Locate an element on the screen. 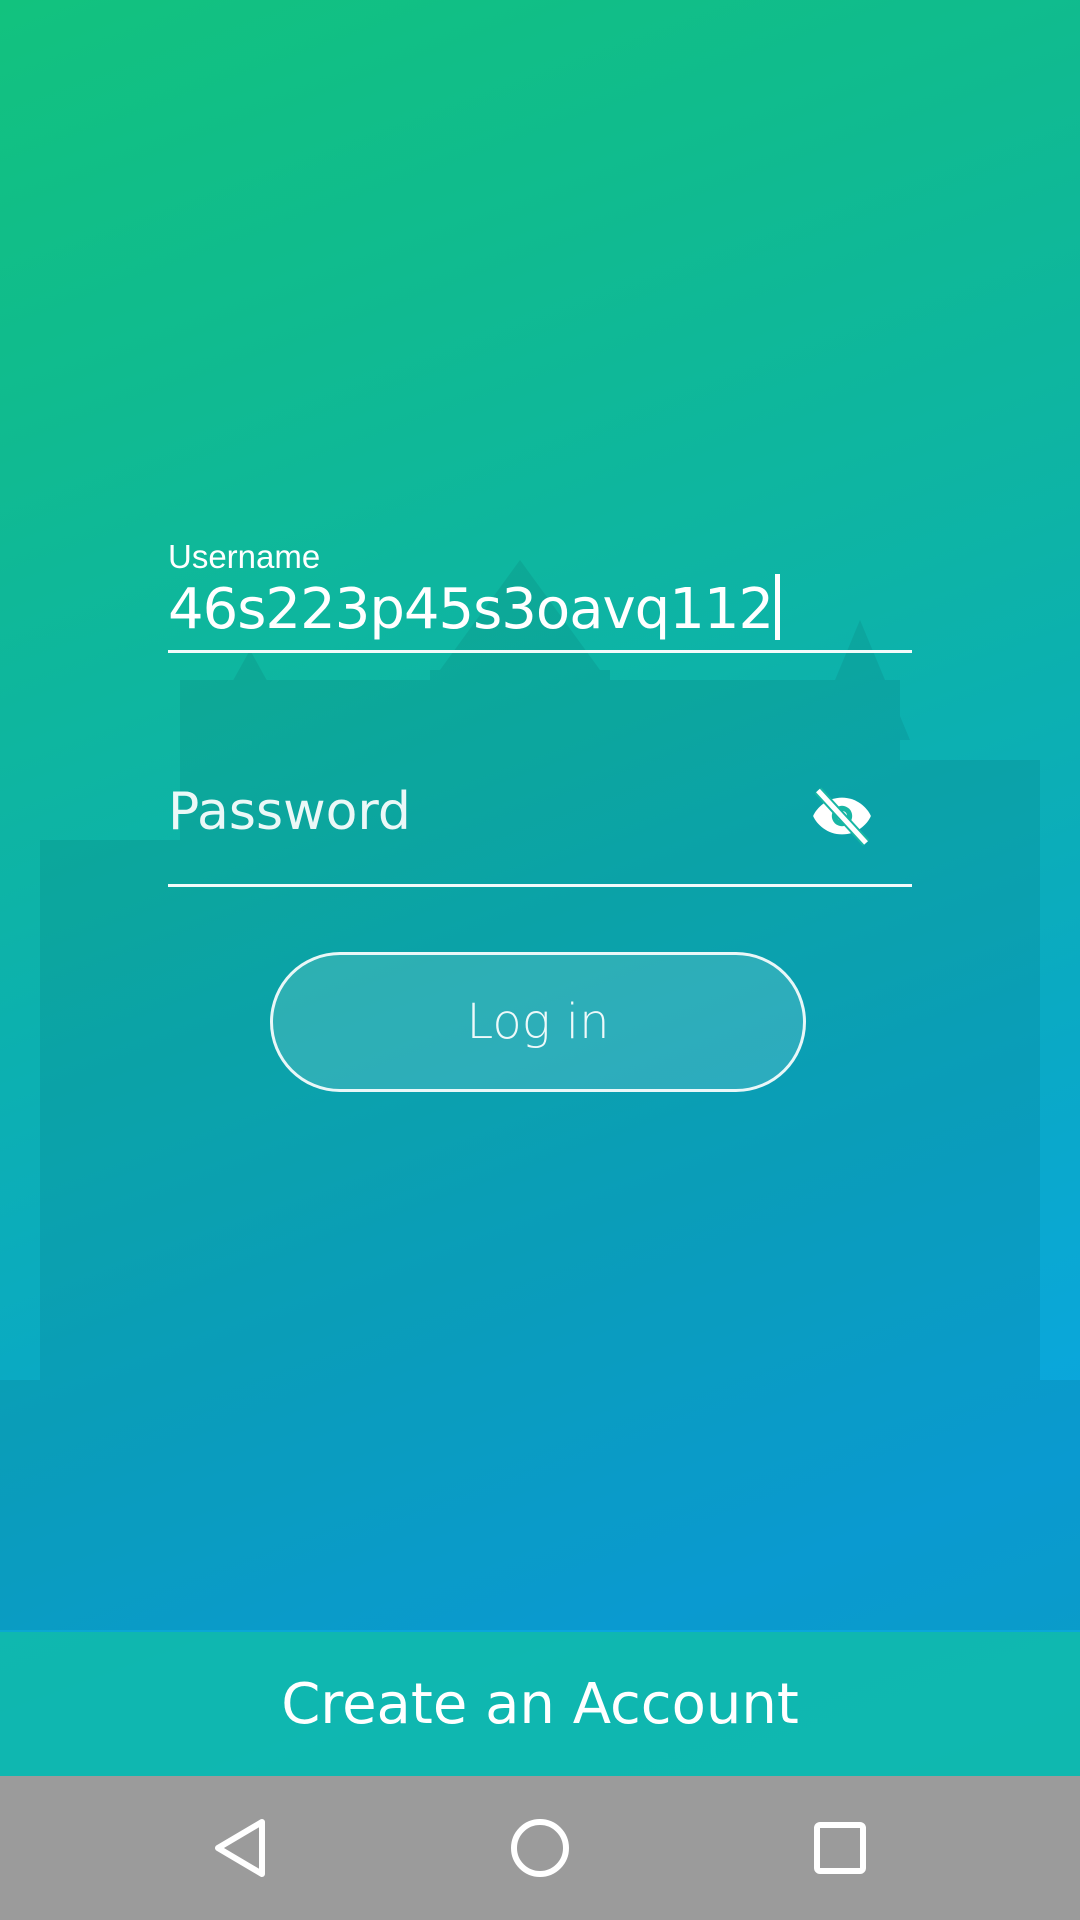 The width and height of the screenshot is (1080, 1920). username-input: 46s223p45s3oavq112 is located at coordinates (474, 608).